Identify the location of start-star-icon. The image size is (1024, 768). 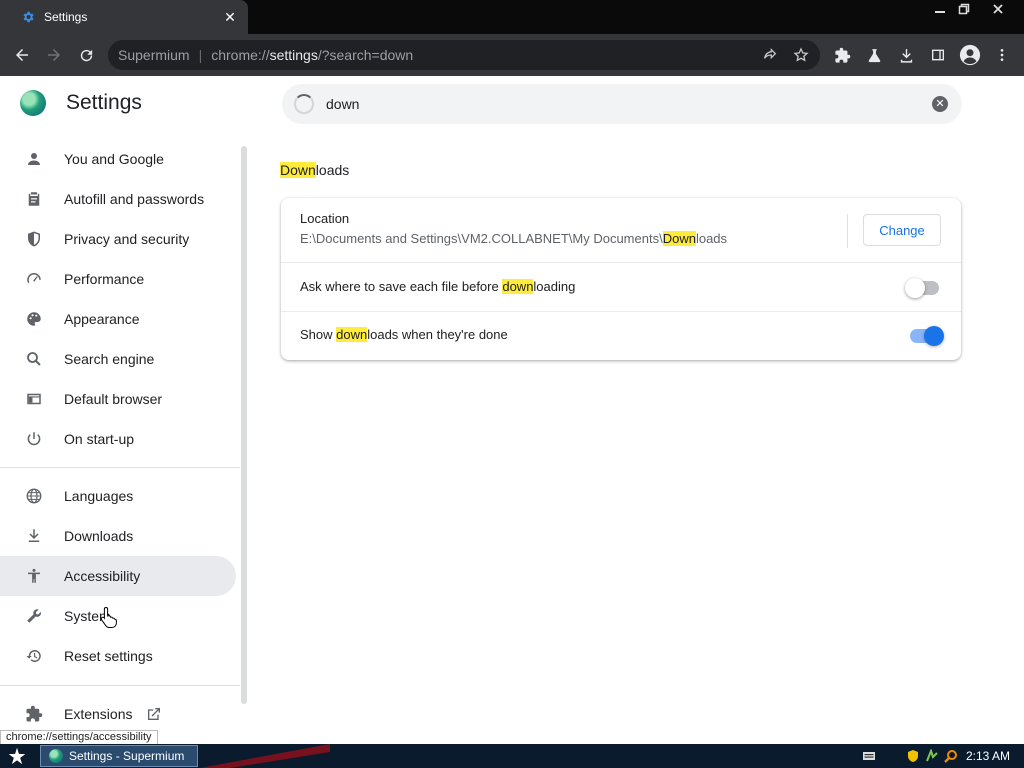
(17, 756).